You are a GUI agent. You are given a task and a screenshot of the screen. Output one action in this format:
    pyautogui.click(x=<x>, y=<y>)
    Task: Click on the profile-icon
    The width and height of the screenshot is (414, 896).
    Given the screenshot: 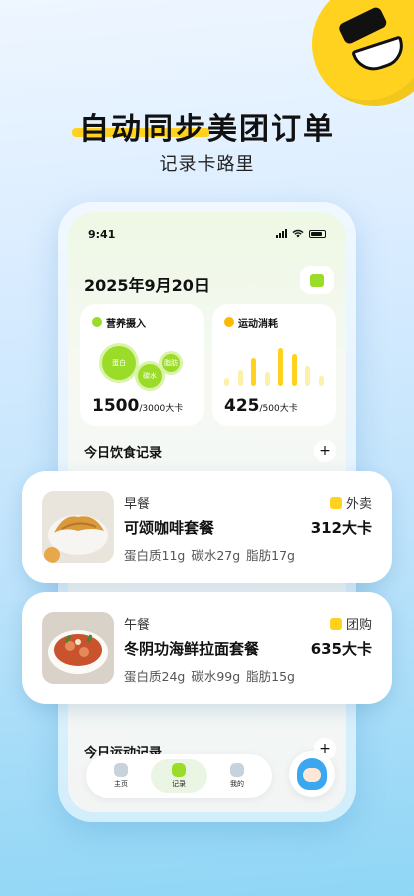 What is the action you would take?
    pyautogui.click(x=237, y=770)
    